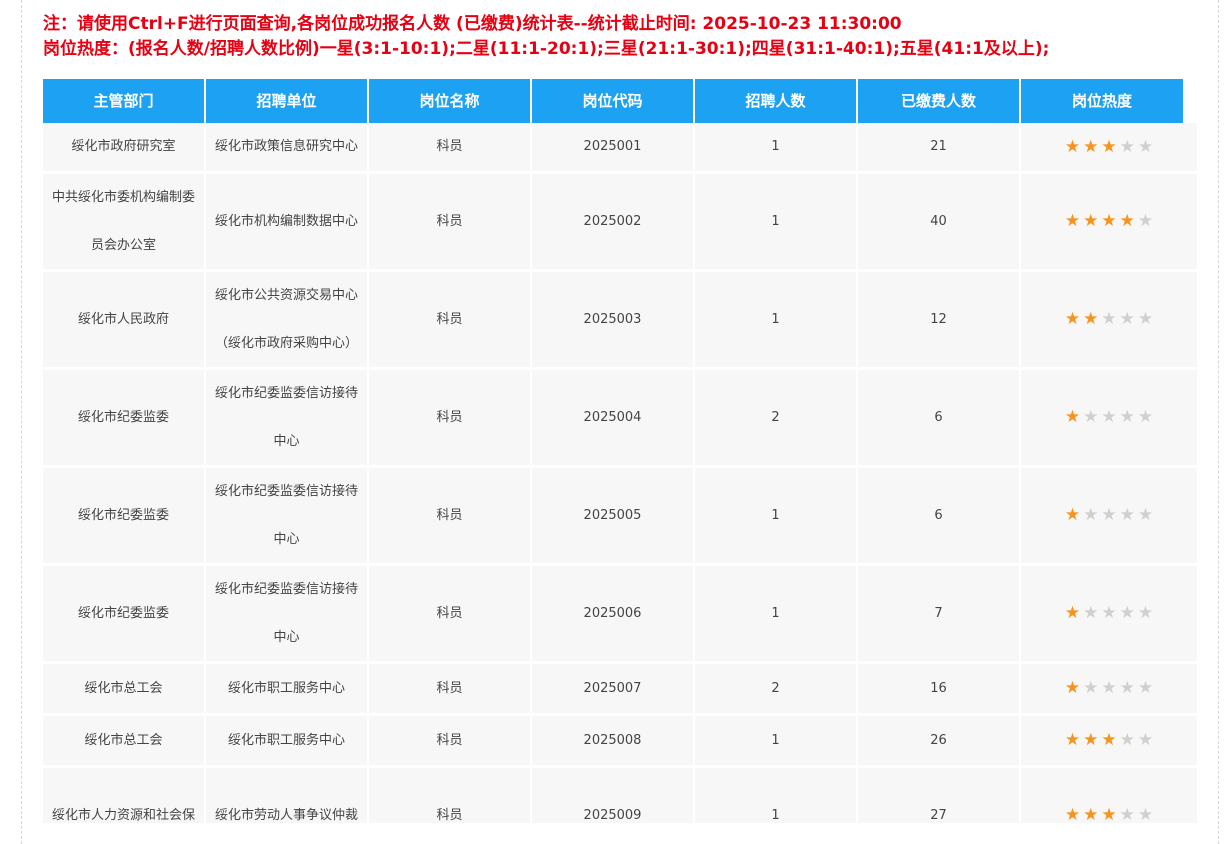 The height and width of the screenshot is (844, 1228). I want to click on dept-cell-text: 绥化市政府研究室, so click(123, 146).